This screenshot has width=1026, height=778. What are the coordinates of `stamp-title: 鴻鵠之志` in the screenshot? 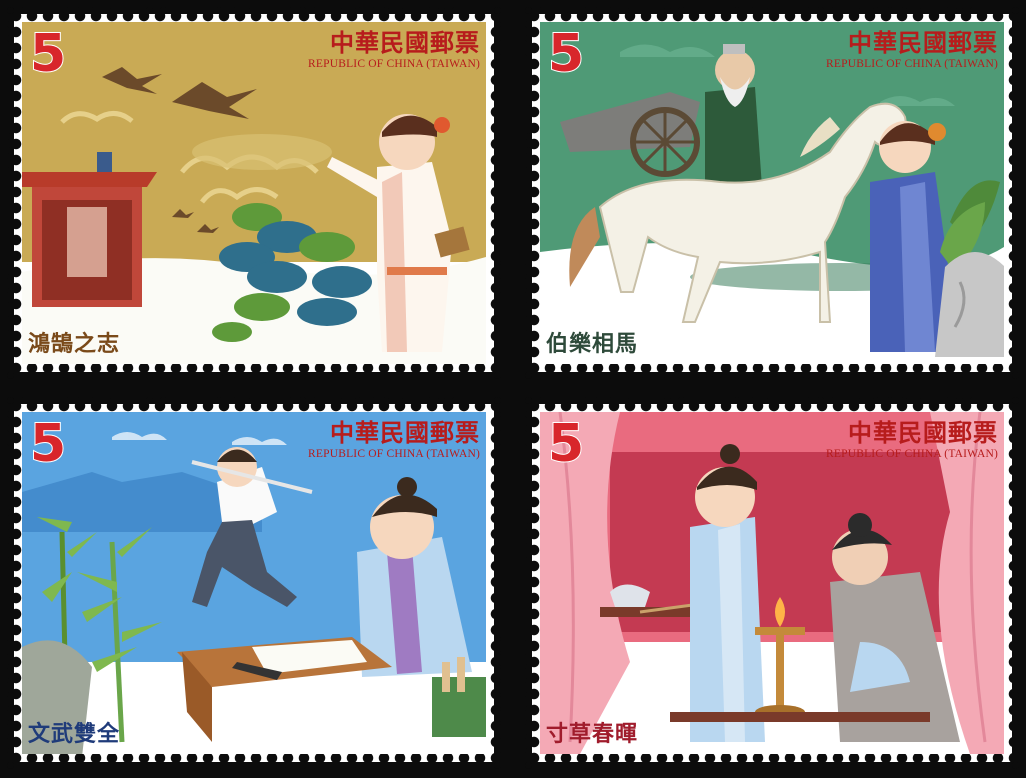 It's located at (74, 344).